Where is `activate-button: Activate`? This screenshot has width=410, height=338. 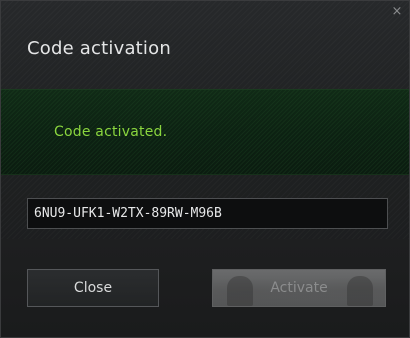
activate-button: Activate is located at coordinates (299, 288).